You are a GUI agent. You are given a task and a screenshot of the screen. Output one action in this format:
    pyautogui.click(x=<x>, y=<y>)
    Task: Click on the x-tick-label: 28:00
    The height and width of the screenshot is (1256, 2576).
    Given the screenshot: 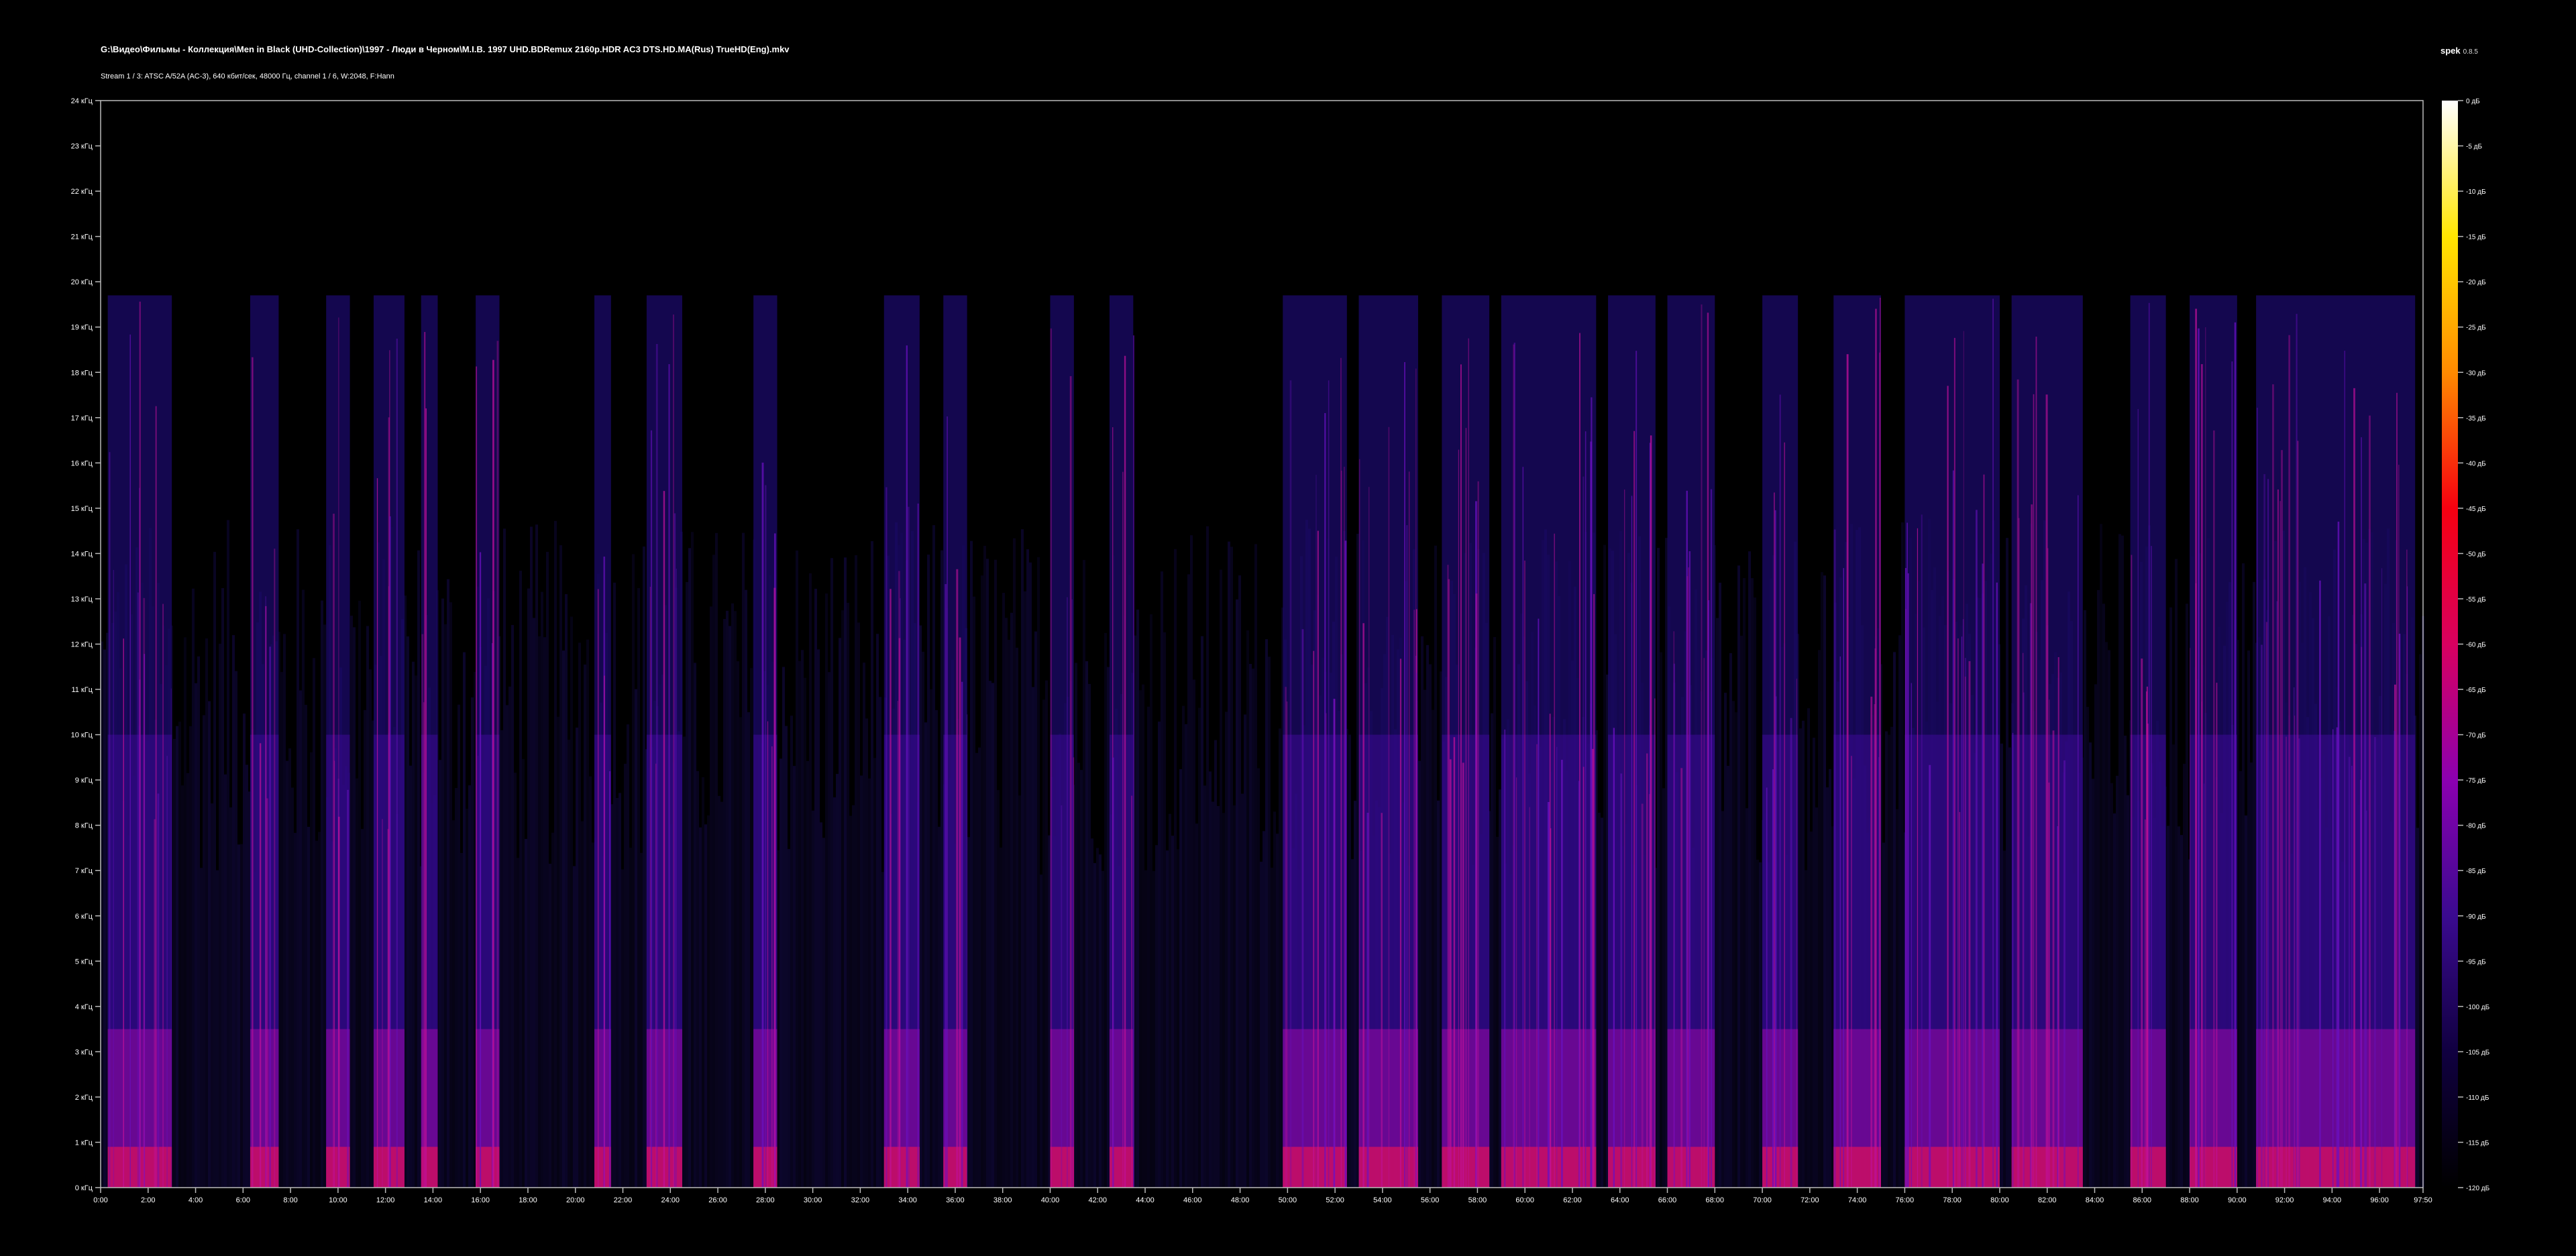 What is the action you would take?
    pyautogui.click(x=765, y=1200)
    